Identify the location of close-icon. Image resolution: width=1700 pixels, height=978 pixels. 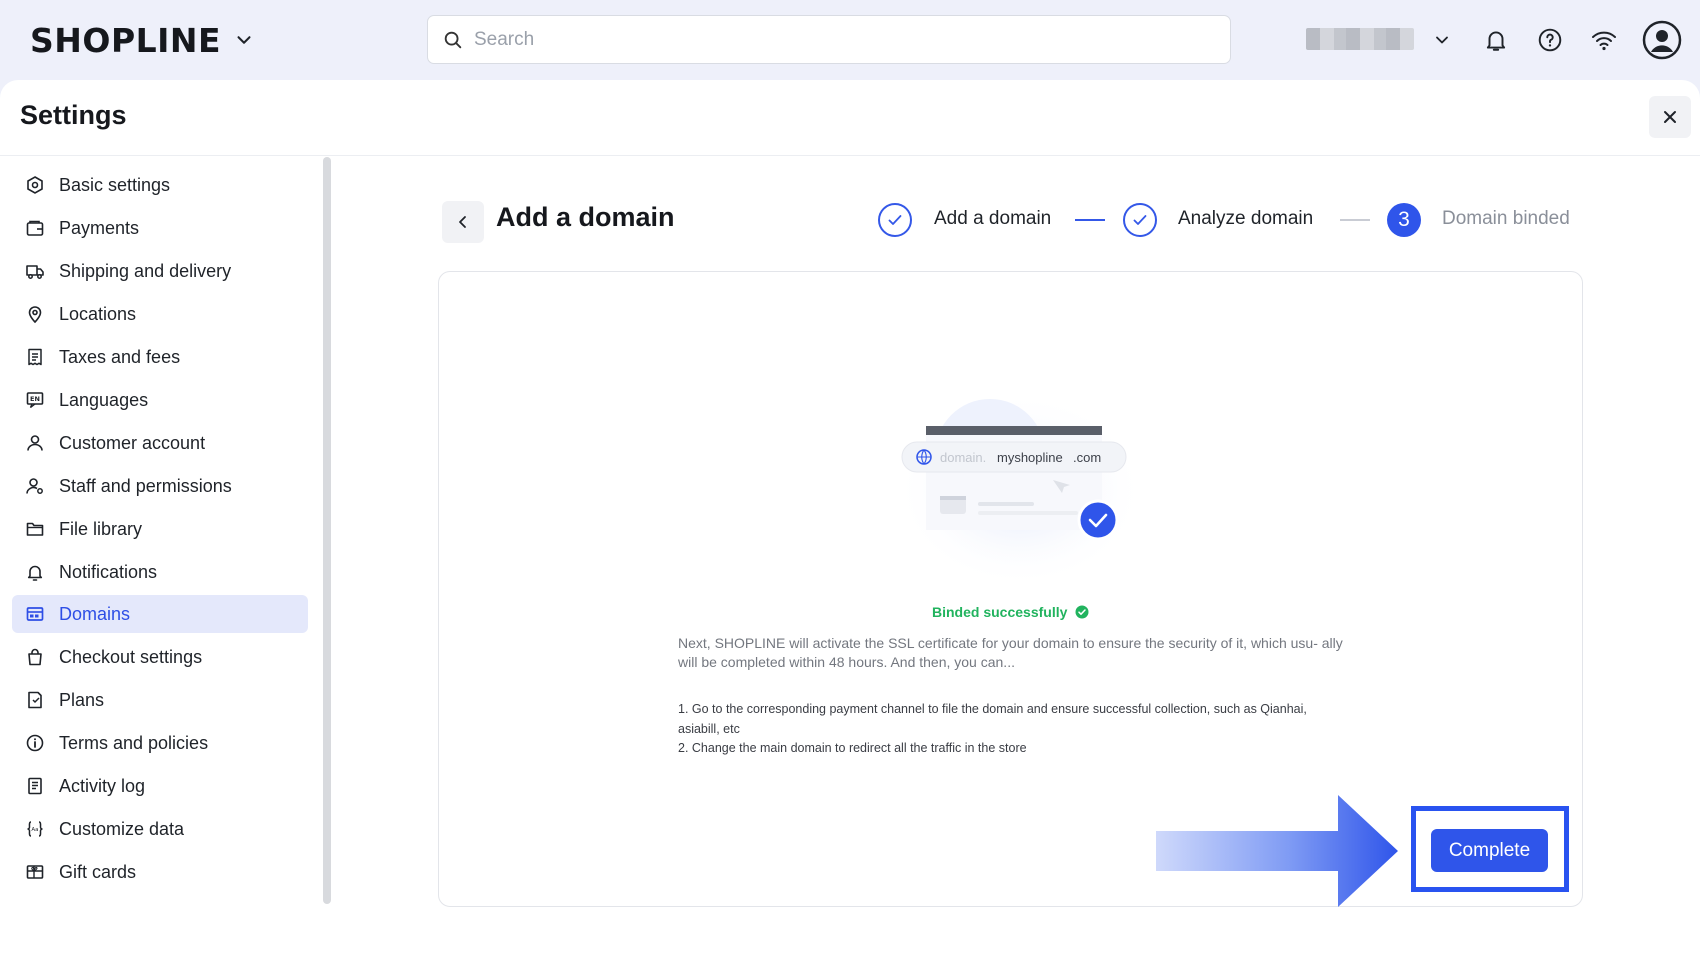
(1670, 117).